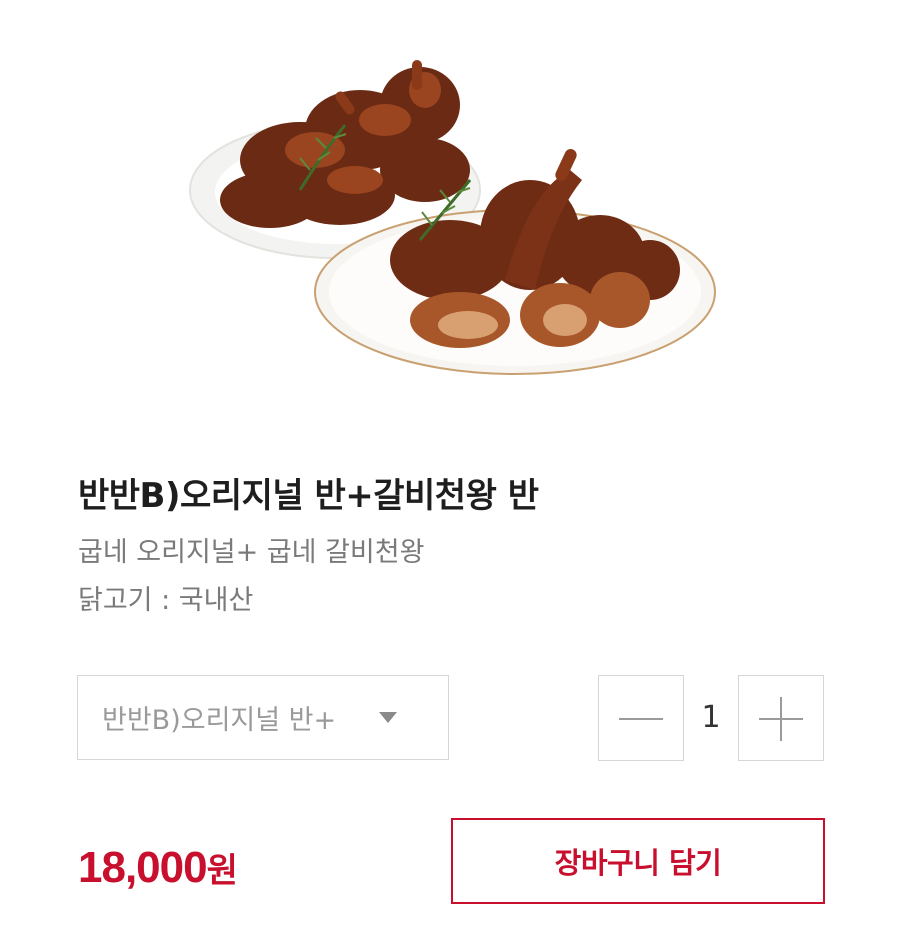 The width and height of the screenshot is (900, 946). Describe the element at coordinates (219, 720) in the screenshot. I see `option-select-value: 반반B)오리지널 반+` at that location.